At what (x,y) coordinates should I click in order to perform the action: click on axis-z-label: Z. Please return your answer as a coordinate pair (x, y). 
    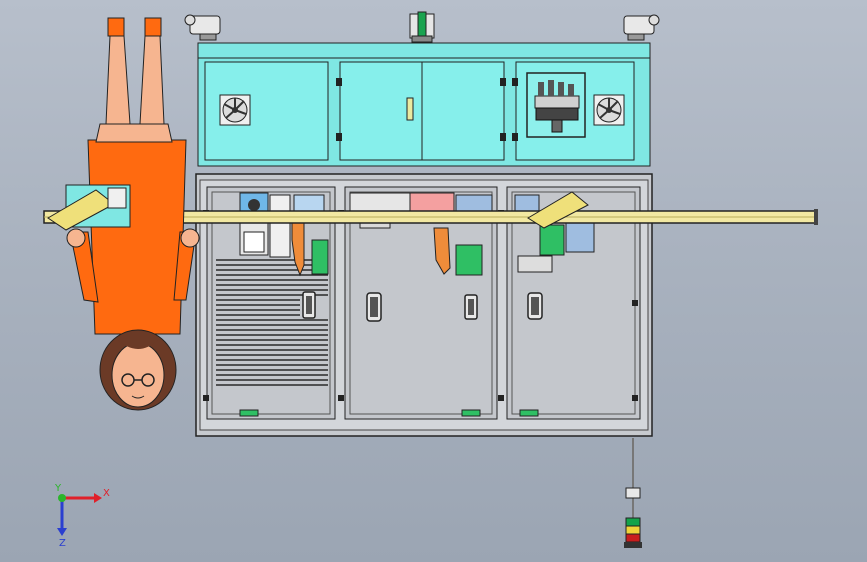
    Looking at the image, I should click on (62, 543).